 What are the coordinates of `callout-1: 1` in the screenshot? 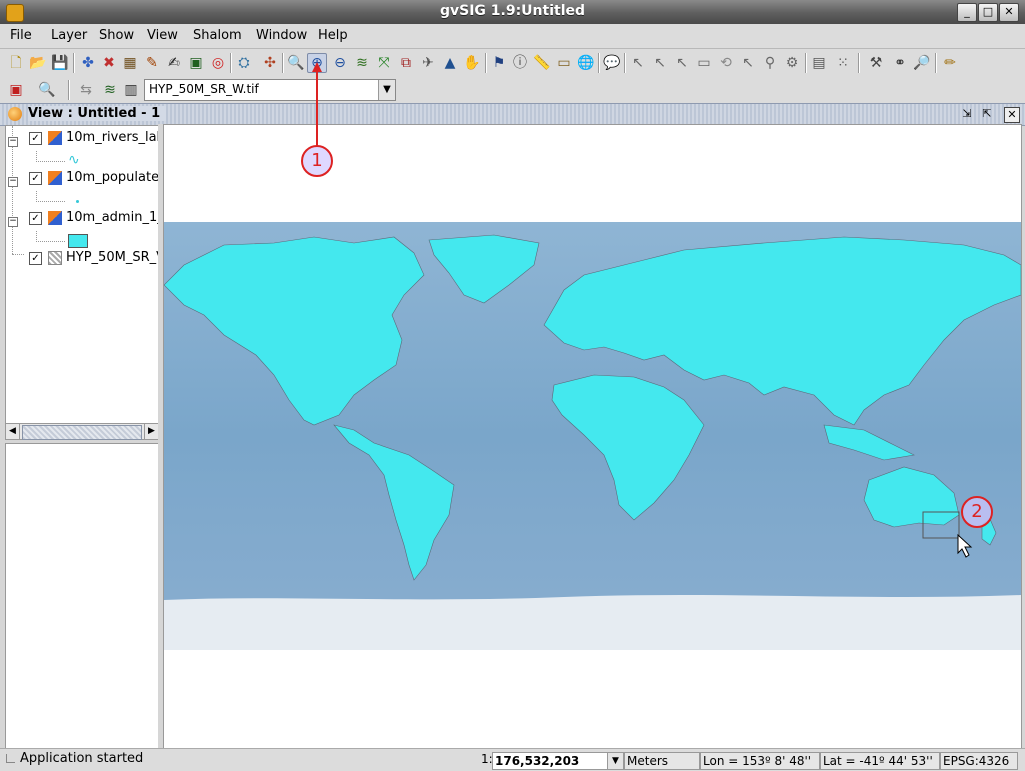 It's located at (317, 161).